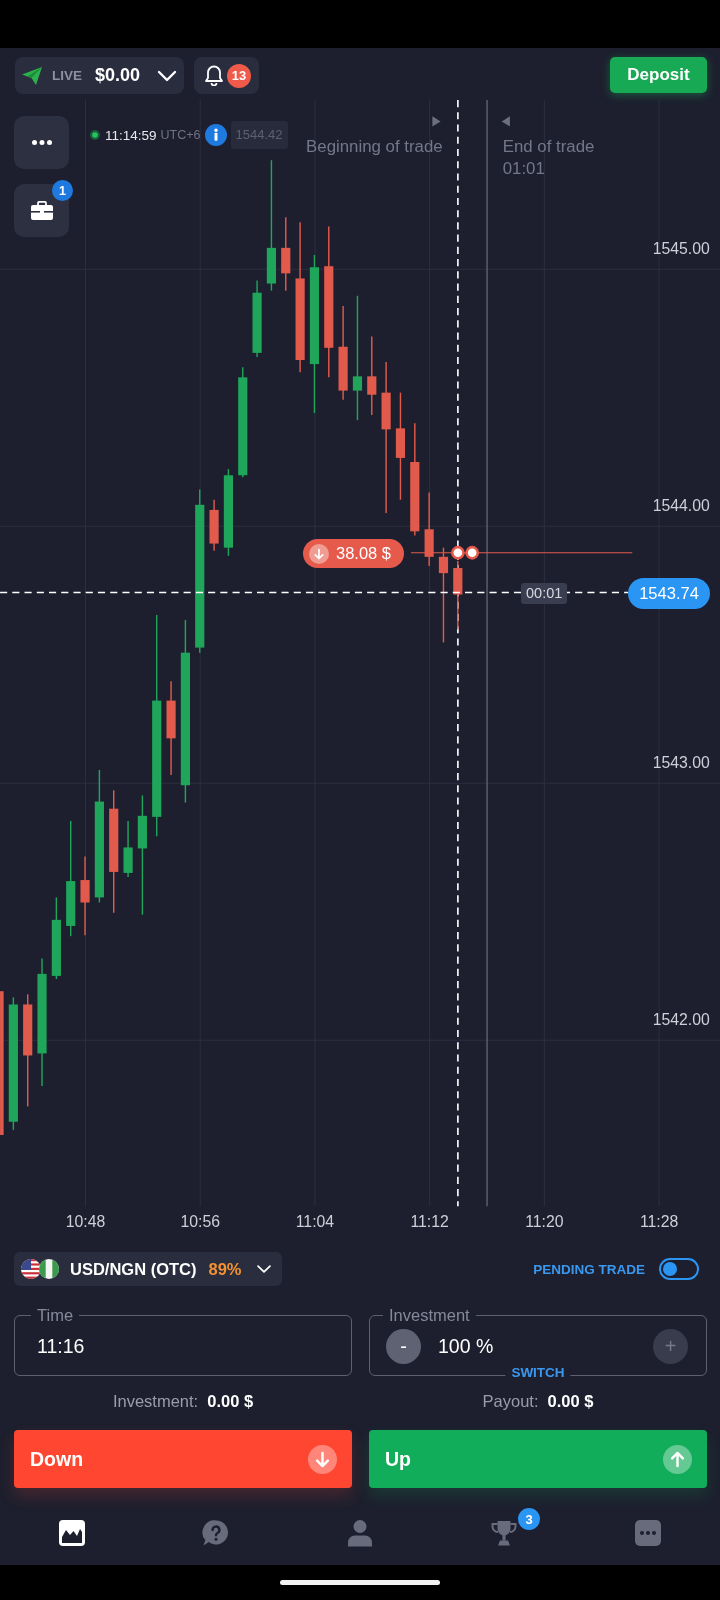 This screenshot has height=1600, width=720. What do you see at coordinates (544, 593) in the screenshot?
I see `countdown-tag: 00:01` at bounding box center [544, 593].